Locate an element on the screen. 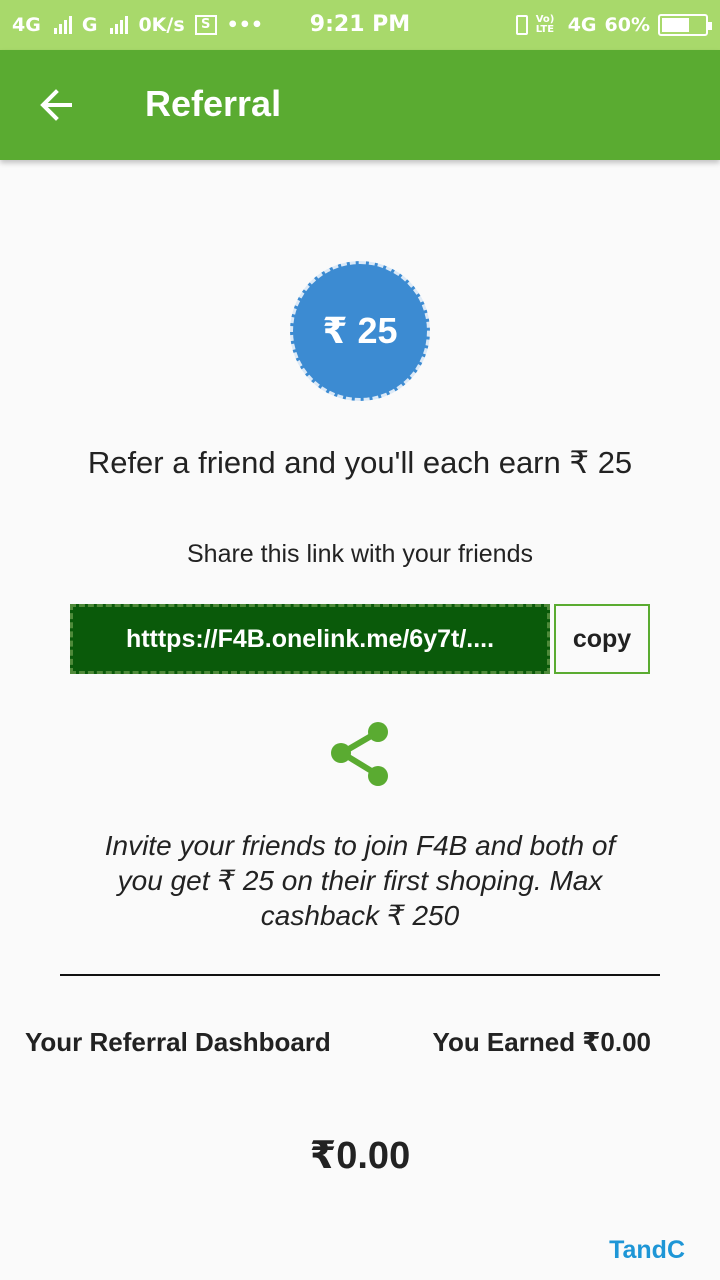 This screenshot has height=1280, width=720. arrow-back-icon is located at coordinates (56, 105).